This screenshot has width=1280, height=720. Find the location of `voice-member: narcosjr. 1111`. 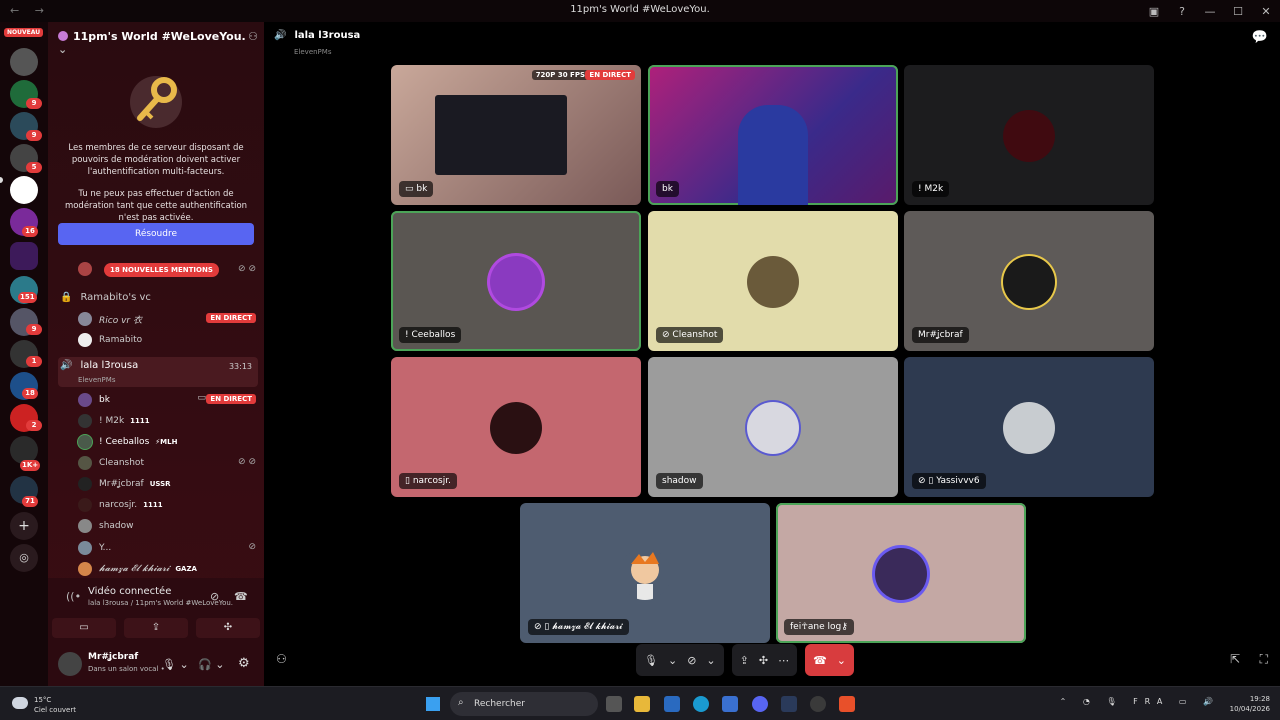

voice-member: narcosjr. 1111 is located at coordinates (158, 505).